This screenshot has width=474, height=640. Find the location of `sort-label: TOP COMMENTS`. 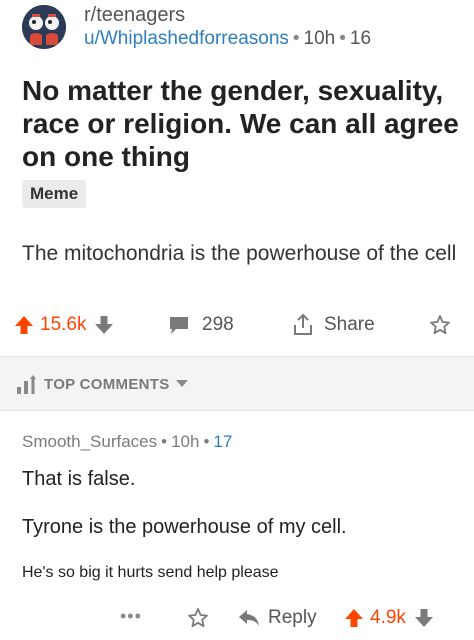

sort-label: TOP COMMENTS is located at coordinates (107, 384).